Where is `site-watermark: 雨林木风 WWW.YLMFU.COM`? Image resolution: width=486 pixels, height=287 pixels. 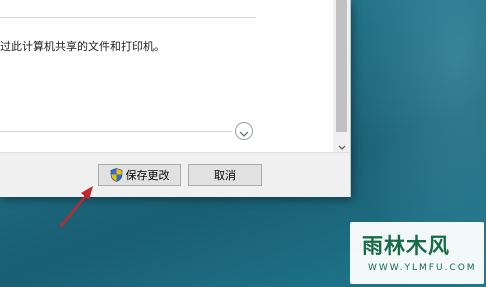 site-watermark: 雨林木风 WWW.YLMFU.COM is located at coordinates (417, 253).